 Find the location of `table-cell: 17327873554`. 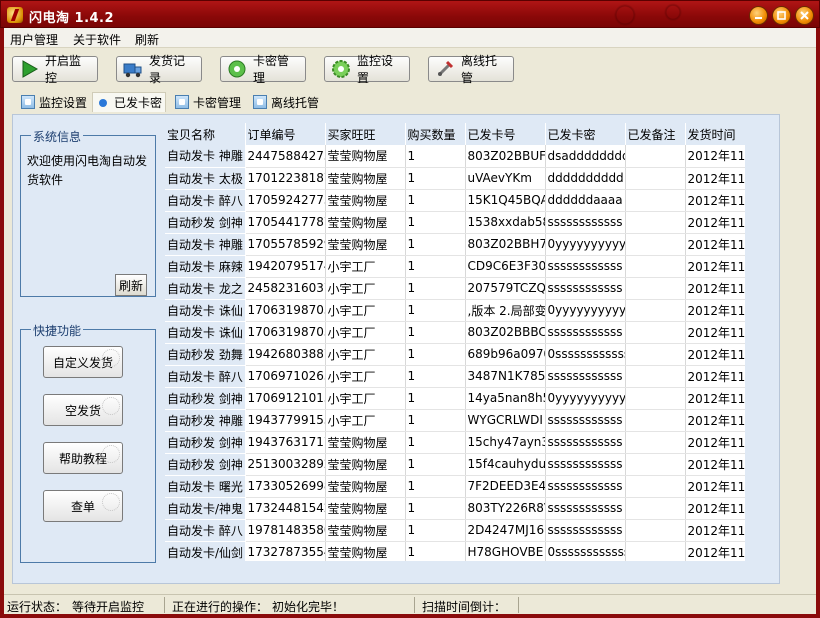

table-cell: 17327873554 is located at coordinates (285, 551).